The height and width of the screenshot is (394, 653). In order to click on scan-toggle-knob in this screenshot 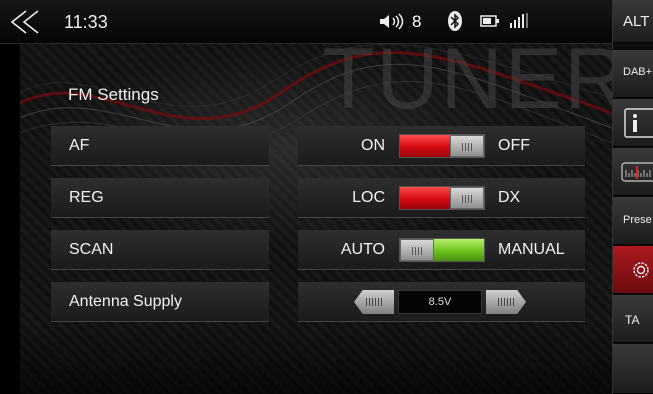, I will do `click(417, 250)`.